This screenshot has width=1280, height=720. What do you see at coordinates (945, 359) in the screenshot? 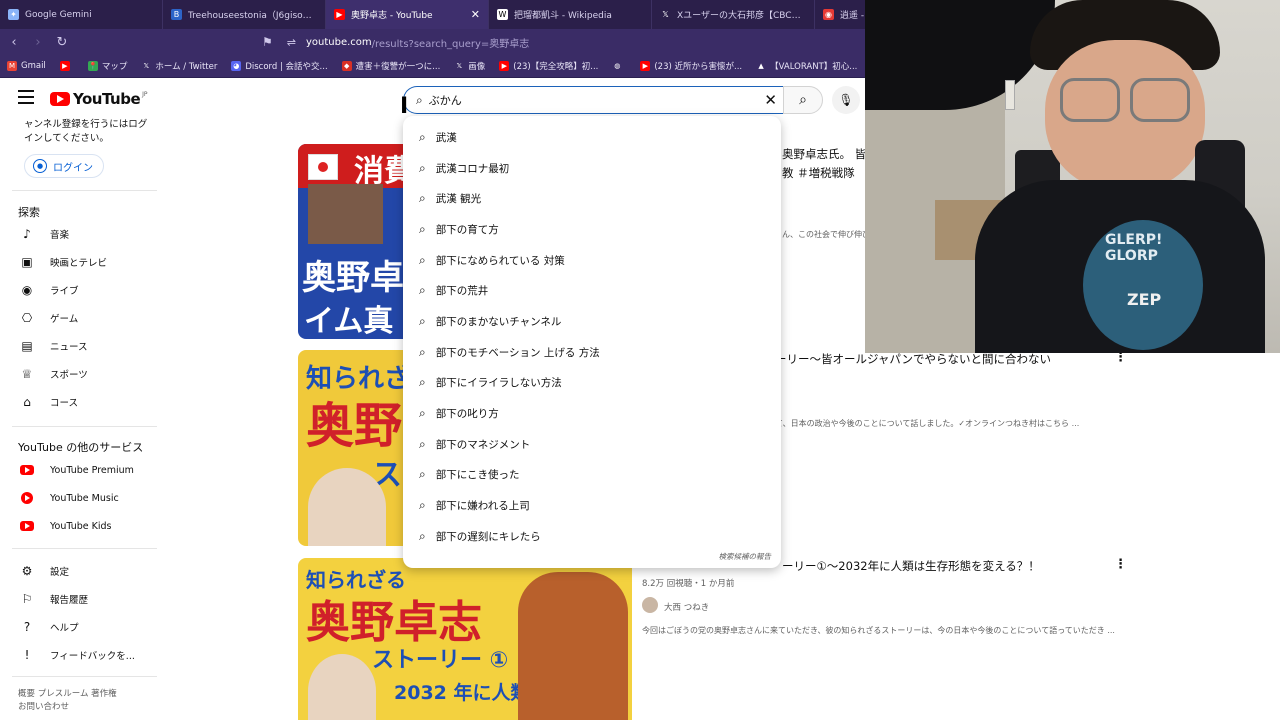
I see `video-title: ーリー〜皆オールジャパンでやらないと間に合わない` at bounding box center [945, 359].